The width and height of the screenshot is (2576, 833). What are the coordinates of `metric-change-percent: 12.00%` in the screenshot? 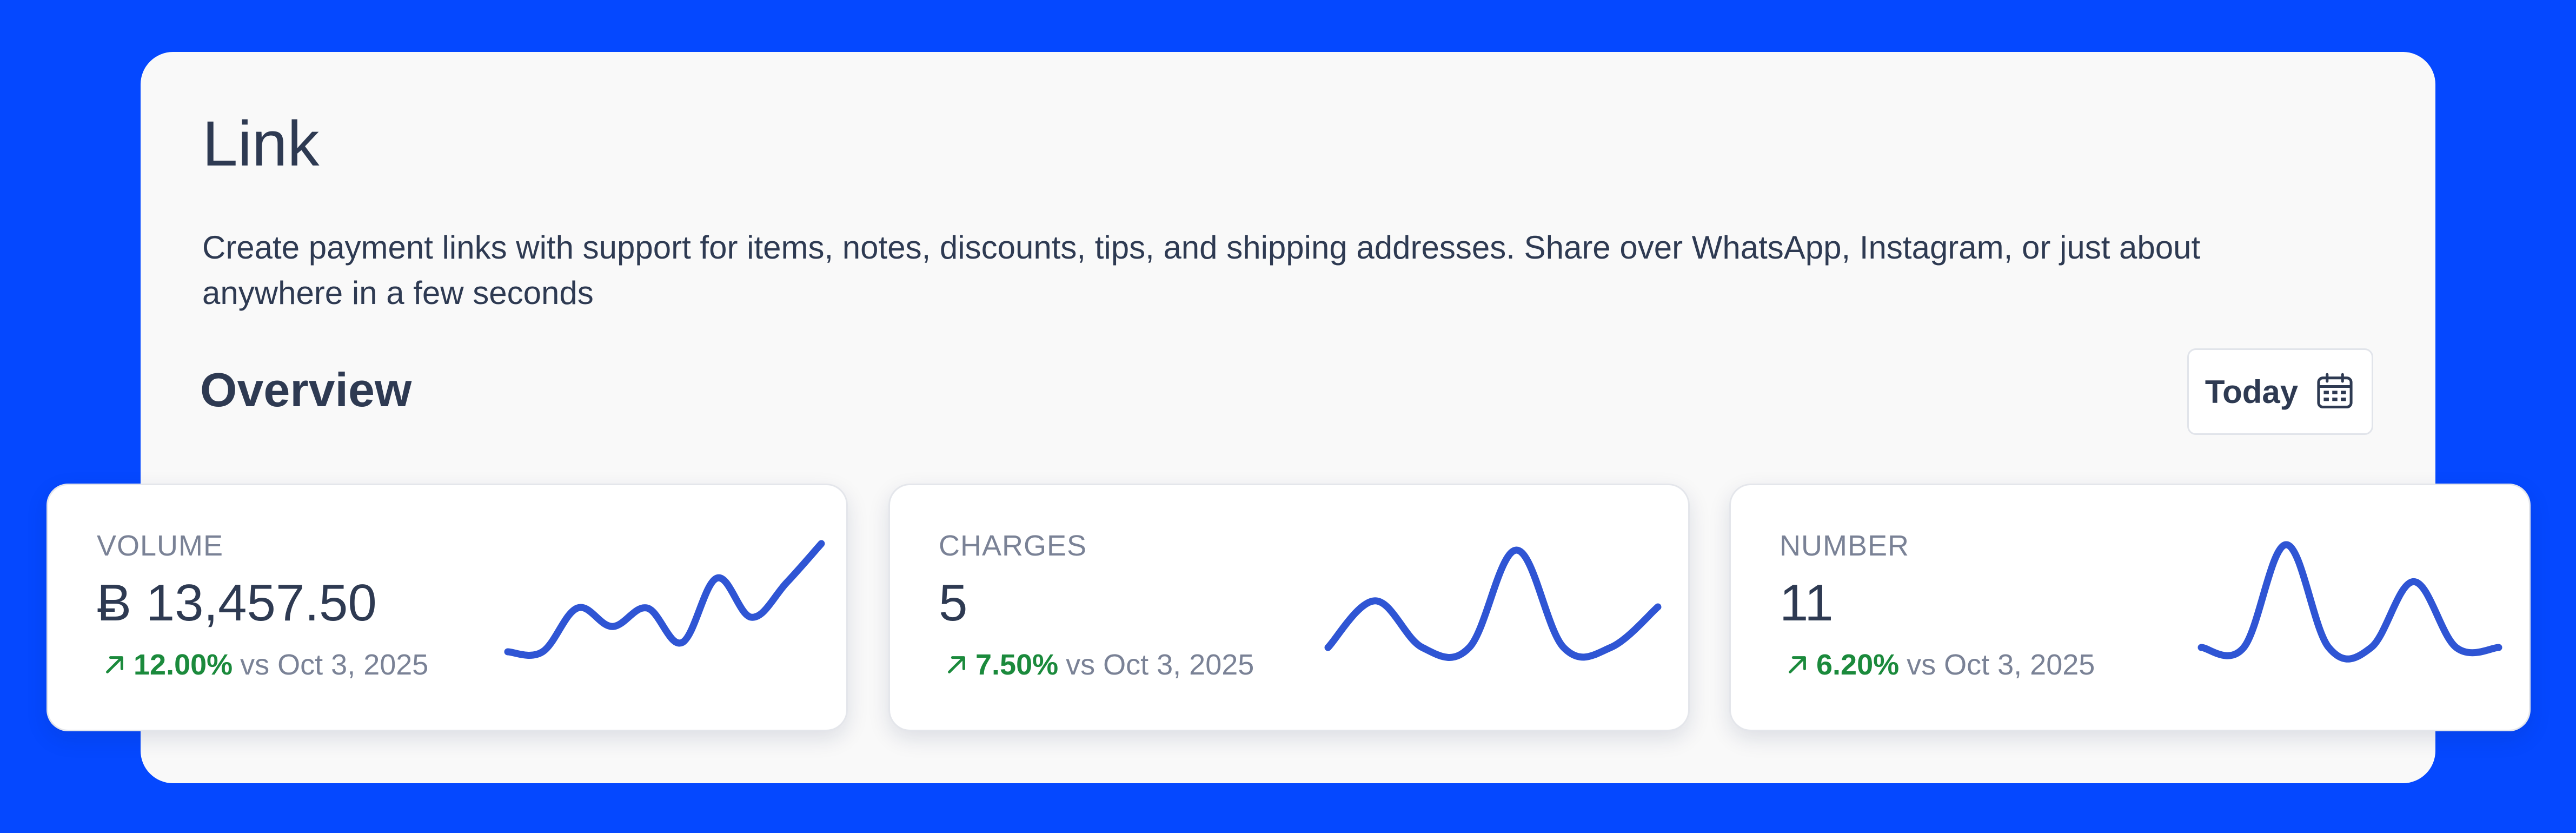 It's located at (183, 665).